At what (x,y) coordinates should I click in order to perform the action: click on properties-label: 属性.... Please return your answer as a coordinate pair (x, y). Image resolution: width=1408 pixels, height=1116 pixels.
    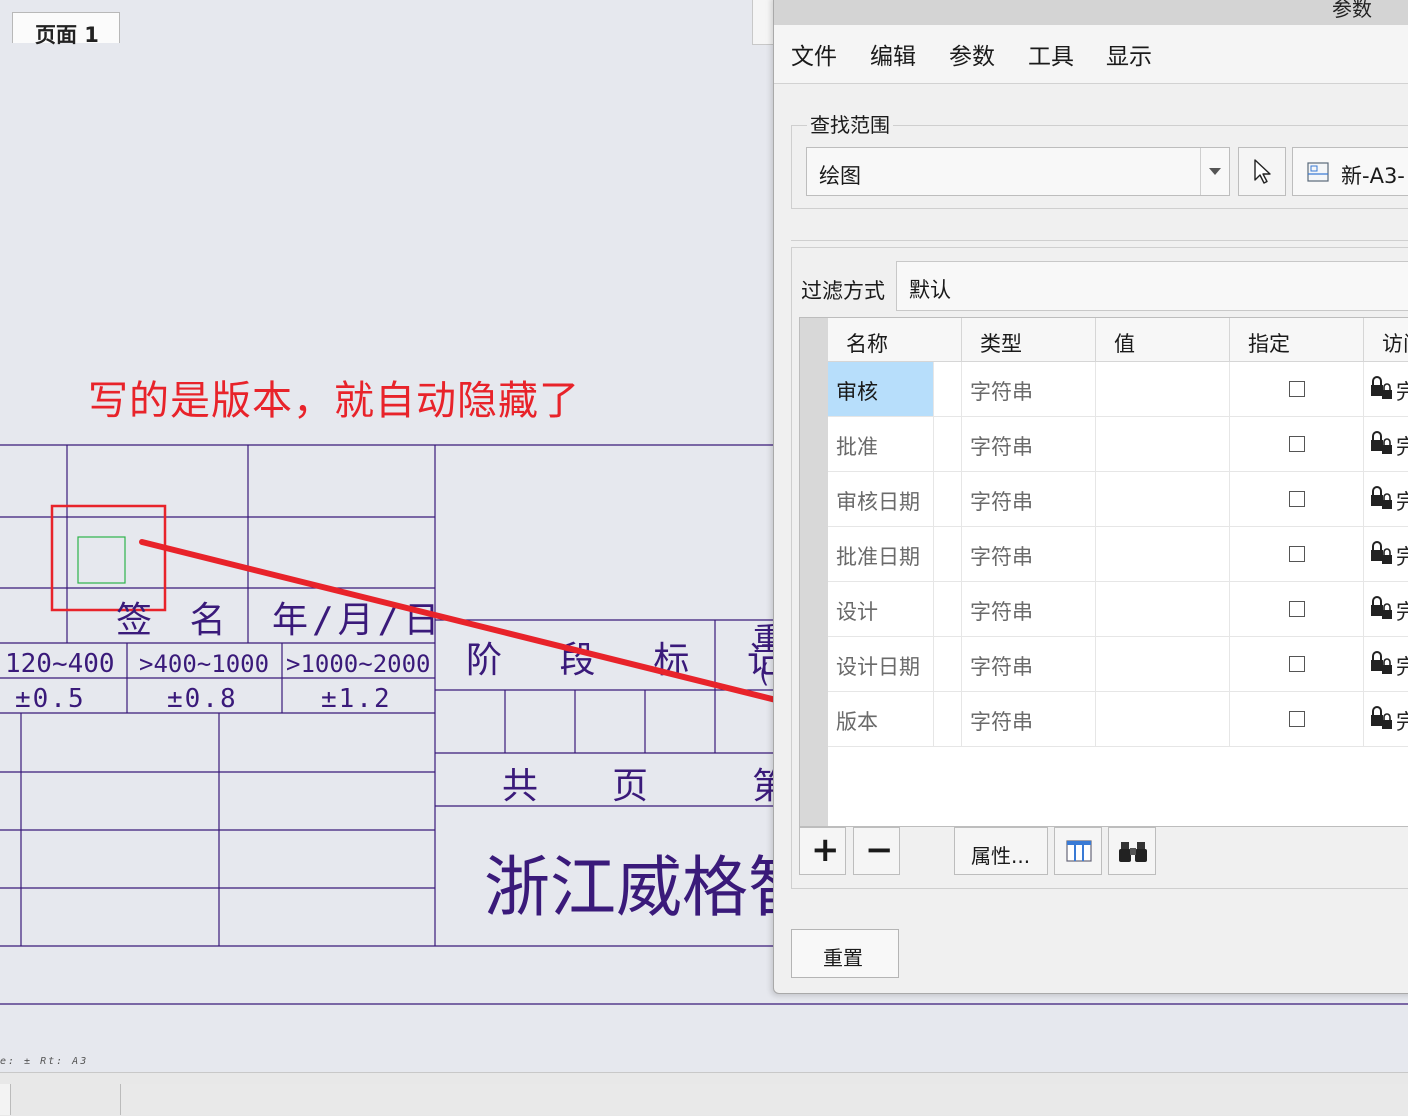
    Looking at the image, I should click on (1001, 856).